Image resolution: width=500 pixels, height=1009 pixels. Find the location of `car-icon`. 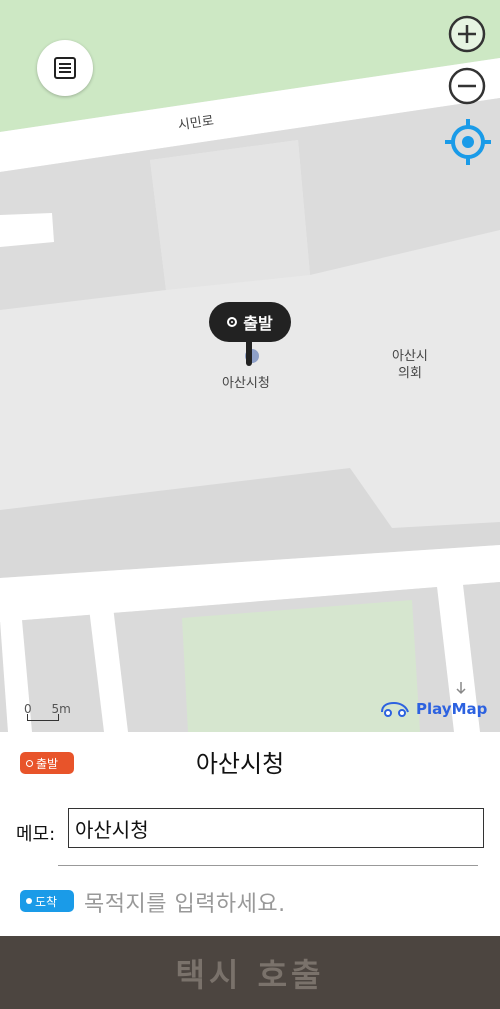

car-icon is located at coordinates (395, 709).